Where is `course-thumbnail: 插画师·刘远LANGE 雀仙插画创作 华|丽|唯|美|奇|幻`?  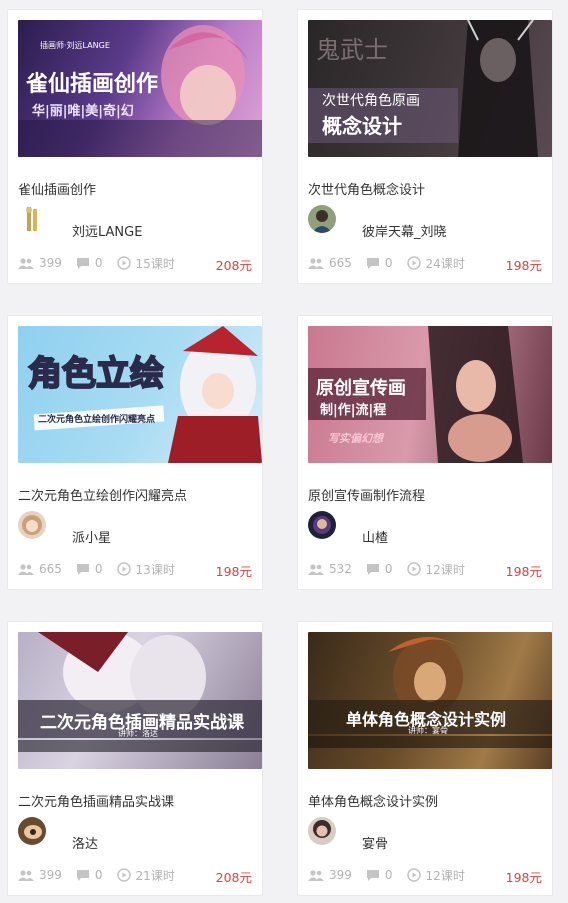 course-thumbnail: 插画师·刘远LANGE 雀仙插画创作 华|丽|唯|美|奇|幻 is located at coordinates (140, 88).